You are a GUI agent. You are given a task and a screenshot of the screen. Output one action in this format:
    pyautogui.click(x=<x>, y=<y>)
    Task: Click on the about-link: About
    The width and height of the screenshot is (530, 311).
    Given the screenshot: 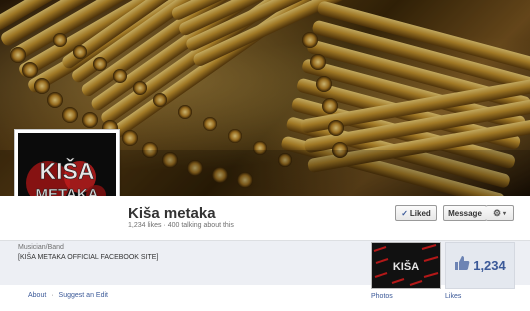 What is the action you would take?
    pyautogui.click(x=37, y=295)
    